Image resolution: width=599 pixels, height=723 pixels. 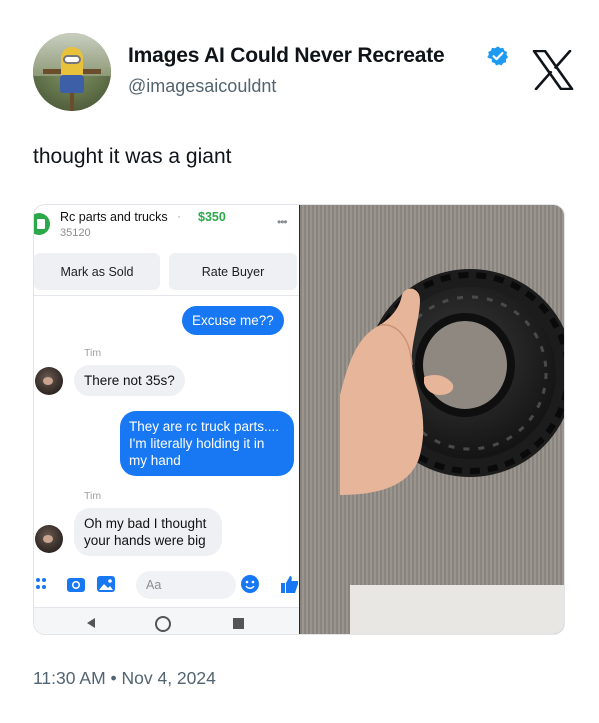 What do you see at coordinates (129, 380) in the screenshot?
I see `message-bubble-incoming: There not 35s?` at bounding box center [129, 380].